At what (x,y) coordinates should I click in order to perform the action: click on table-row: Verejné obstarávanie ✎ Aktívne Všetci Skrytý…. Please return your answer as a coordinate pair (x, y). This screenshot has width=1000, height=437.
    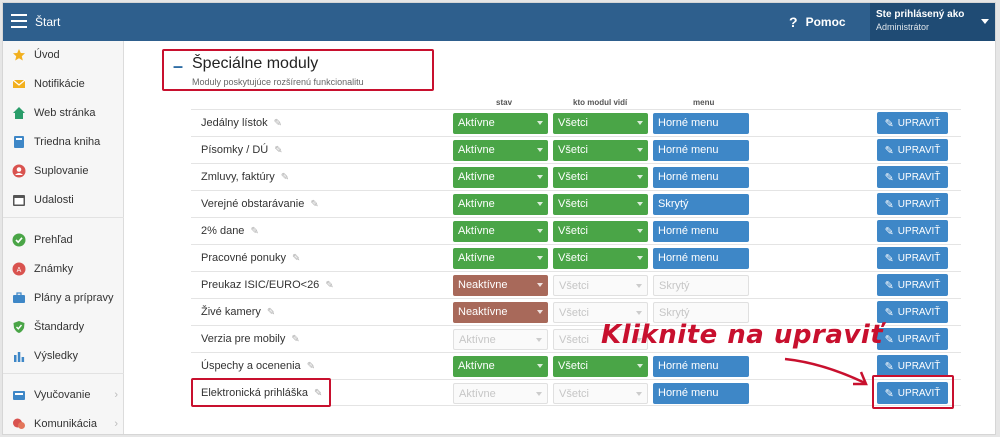
    Looking at the image, I should click on (576, 203).